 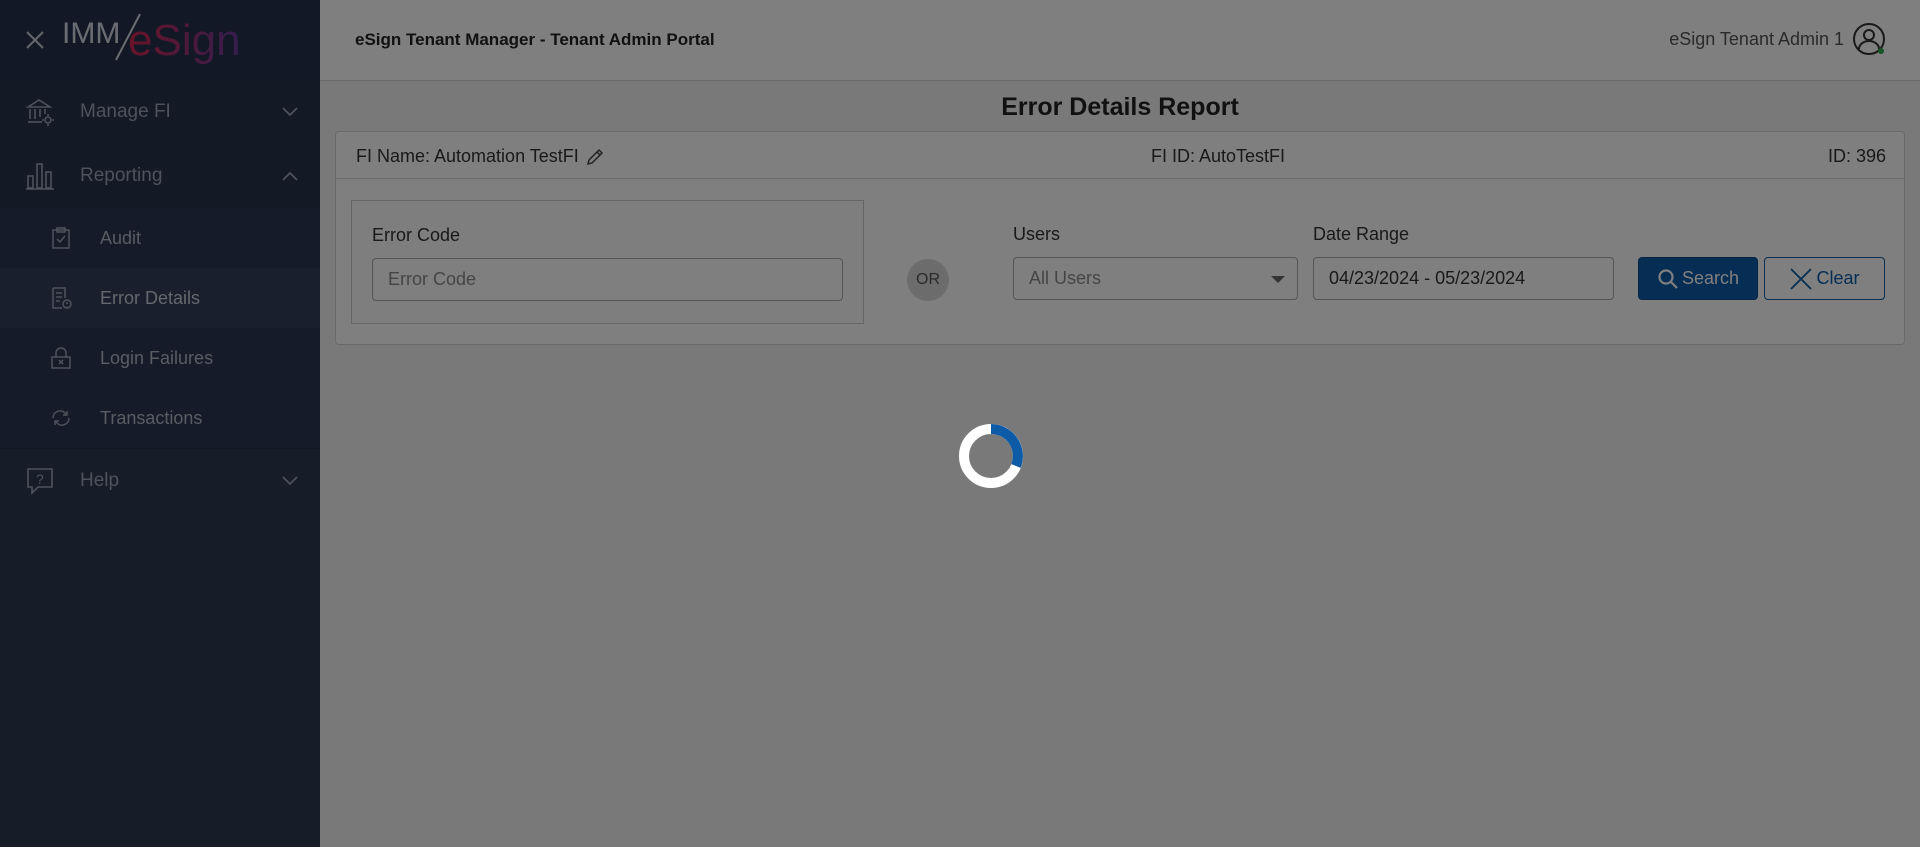 What do you see at coordinates (991, 456) in the screenshot?
I see `loading-spinner-icon` at bounding box center [991, 456].